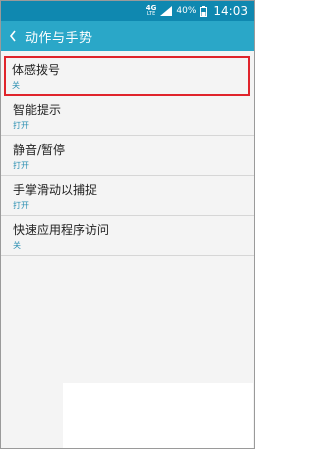 The height and width of the screenshot is (449, 320). What do you see at coordinates (127, 11) in the screenshot?
I see `status-bar: 4G LTE 40% 14:03` at bounding box center [127, 11].